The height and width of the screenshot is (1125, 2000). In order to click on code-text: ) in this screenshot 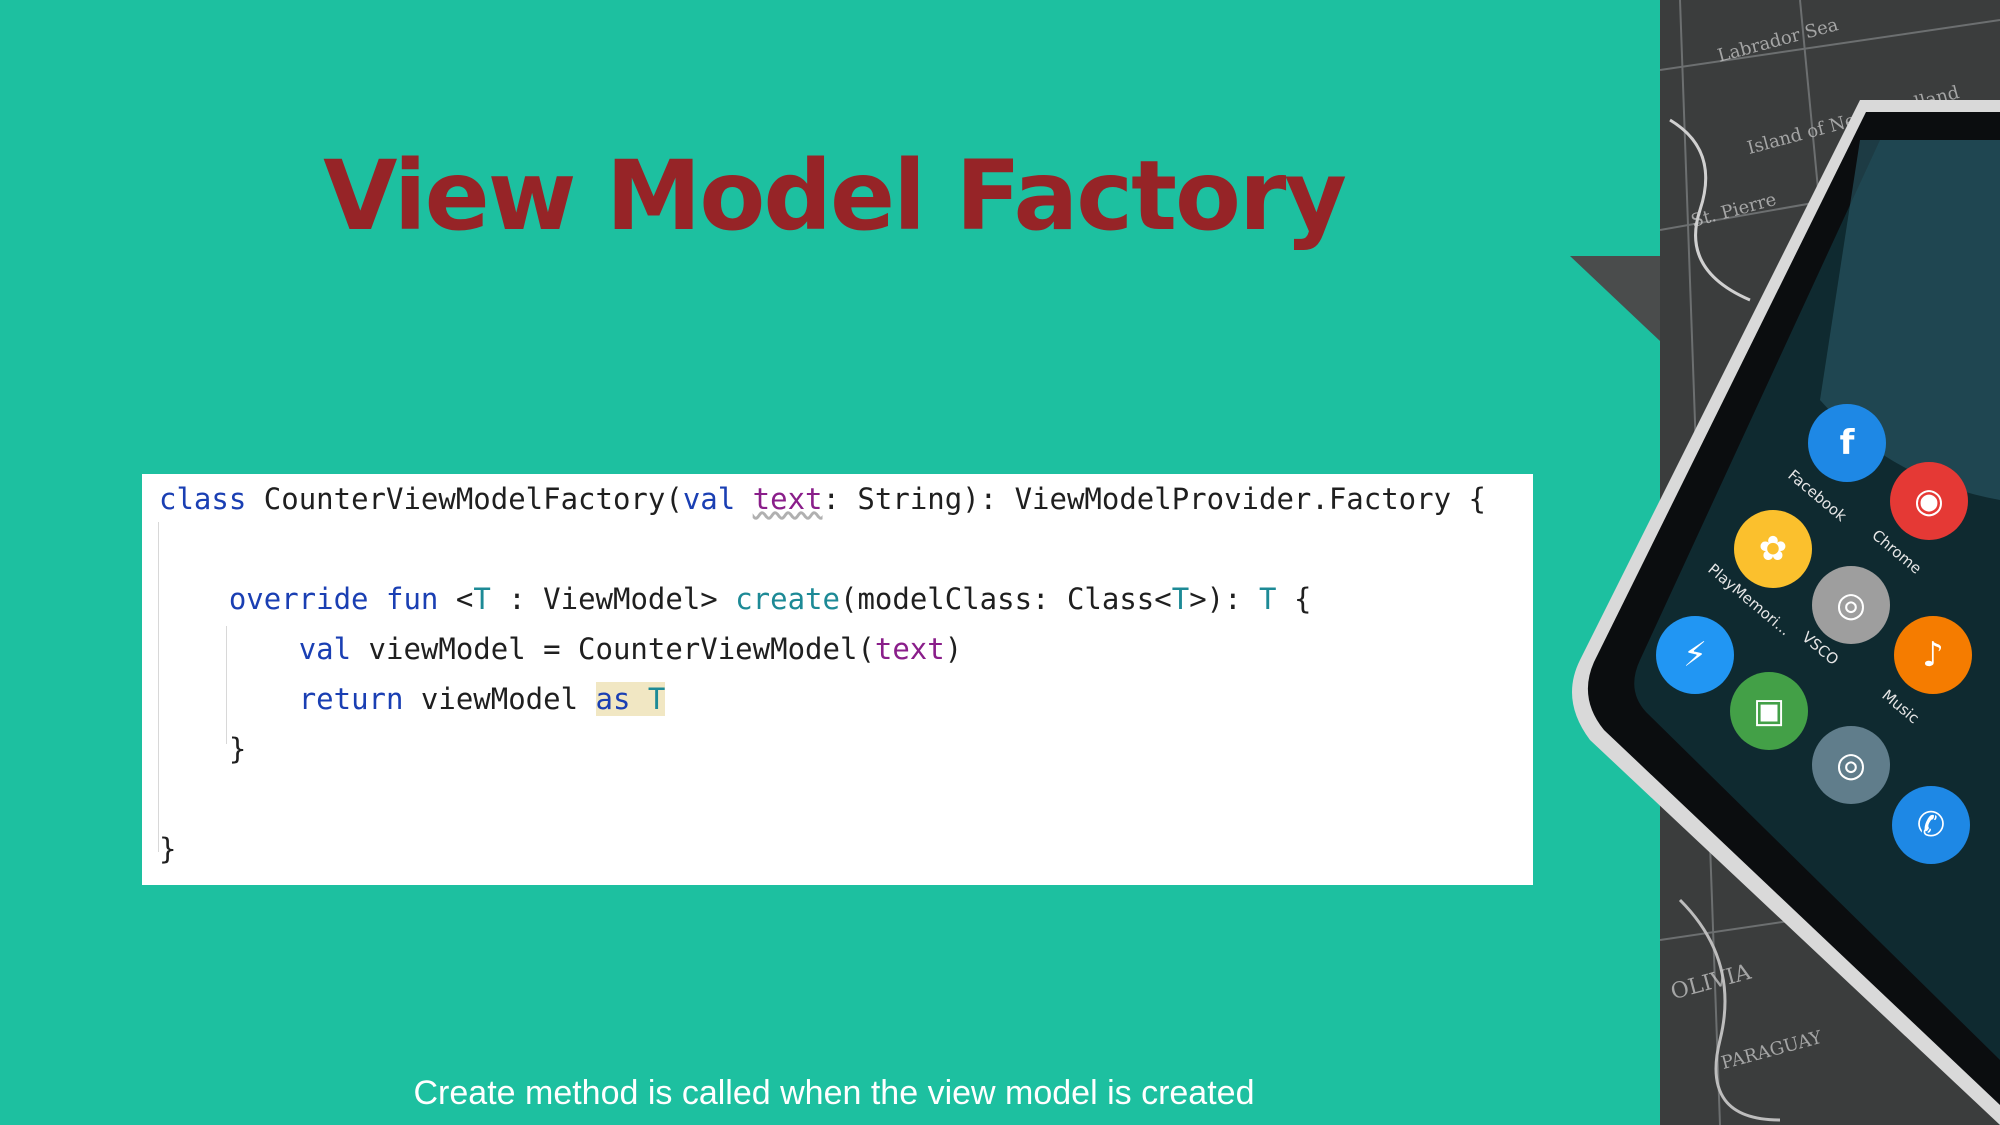, I will do `click(953, 649)`.